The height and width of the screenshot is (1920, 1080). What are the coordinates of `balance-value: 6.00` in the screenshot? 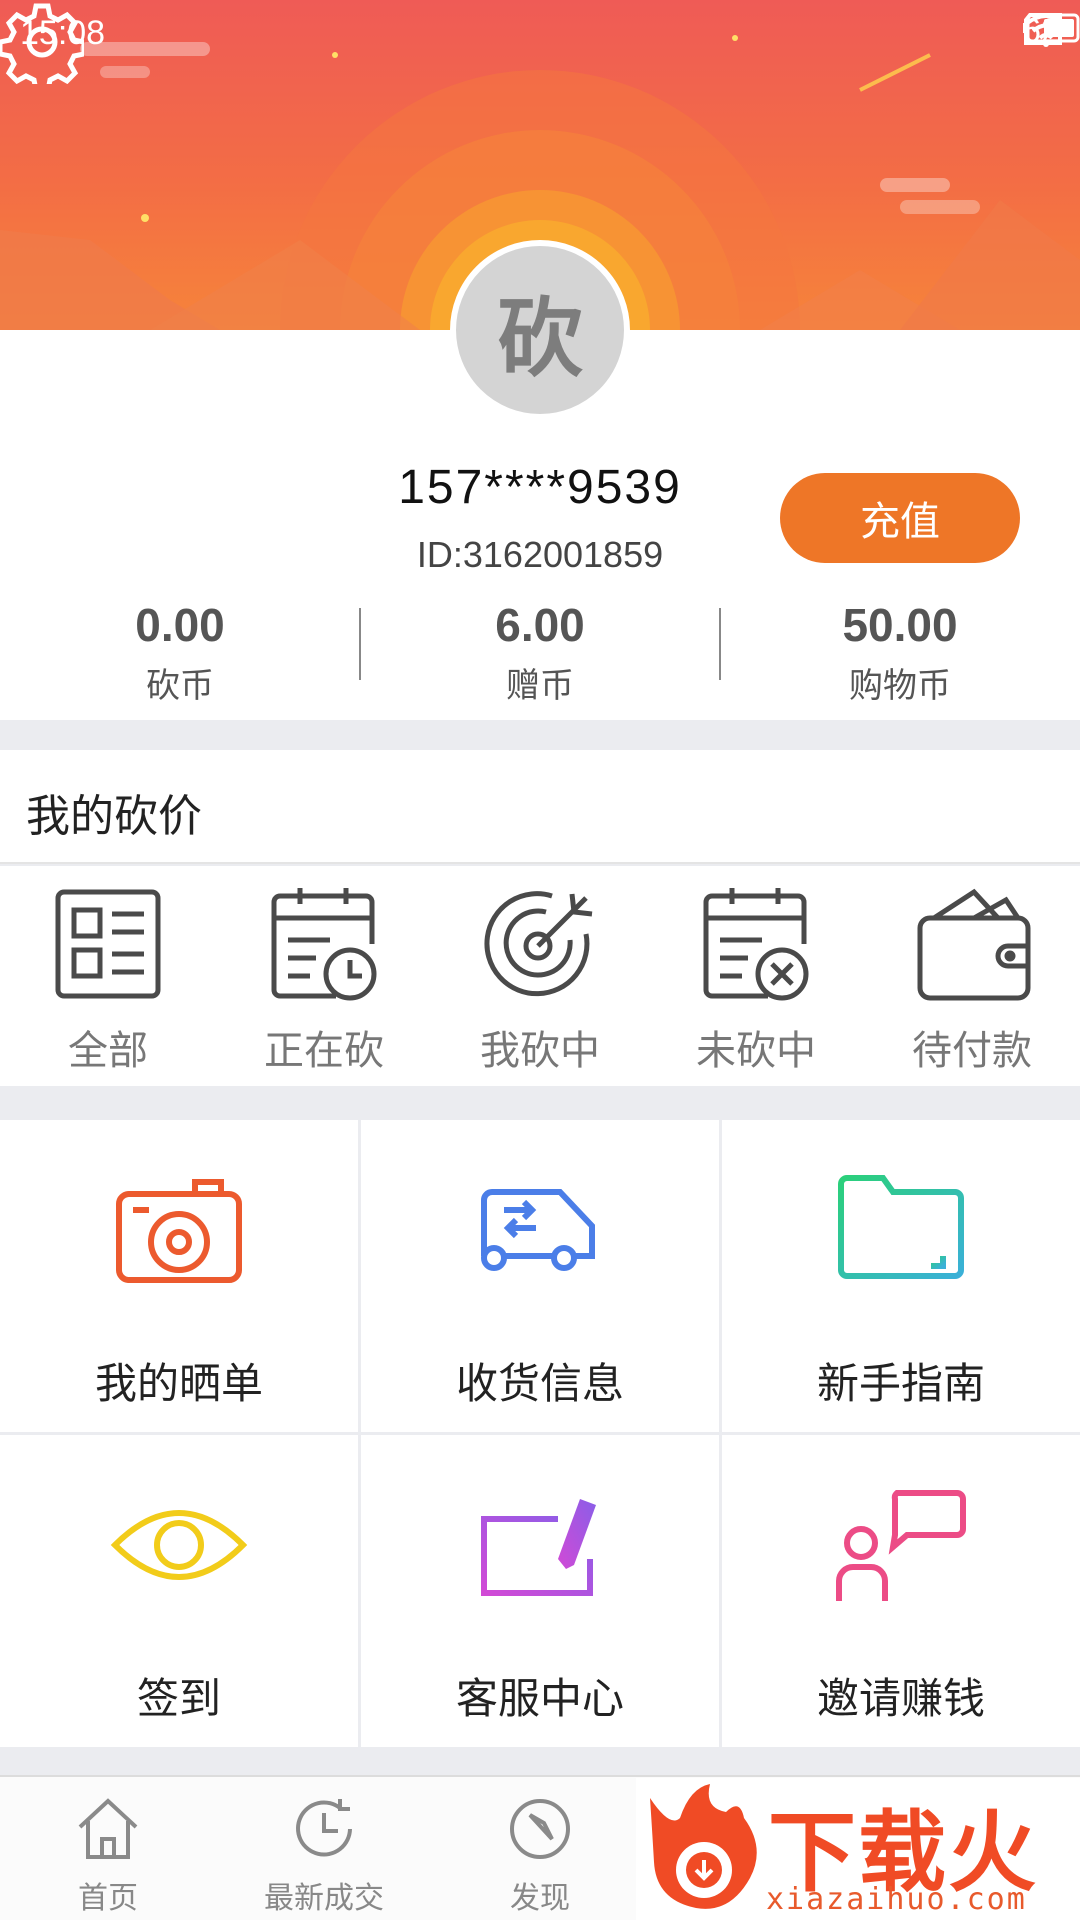 It's located at (540, 625).